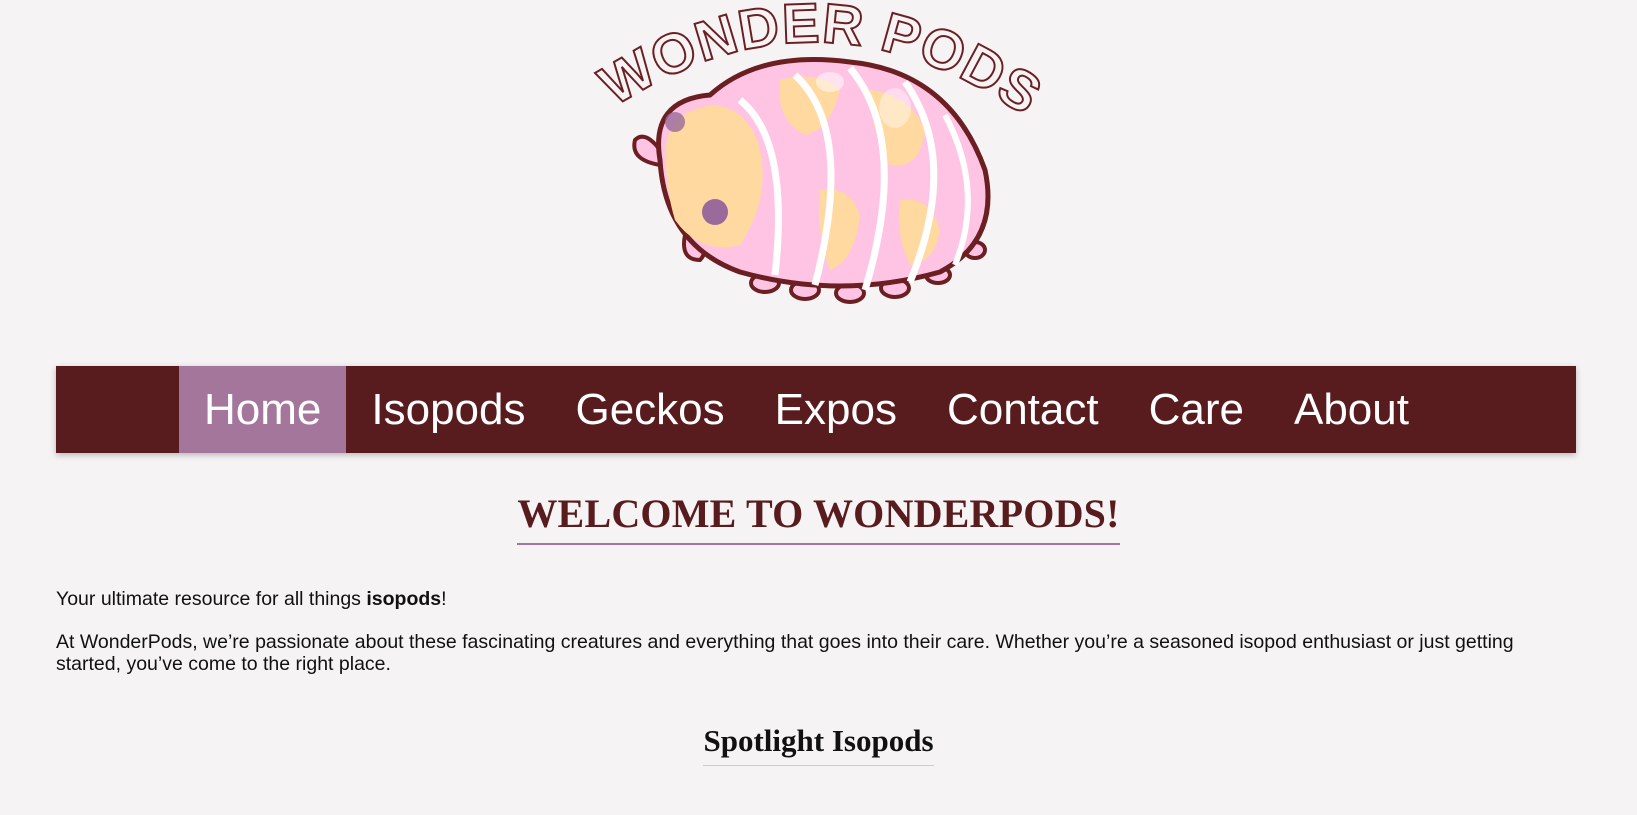 The height and width of the screenshot is (815, 1637). Describe the element at coordinates (263, 409) in the screenshot. I see `nav-item-home: Home` at that location.